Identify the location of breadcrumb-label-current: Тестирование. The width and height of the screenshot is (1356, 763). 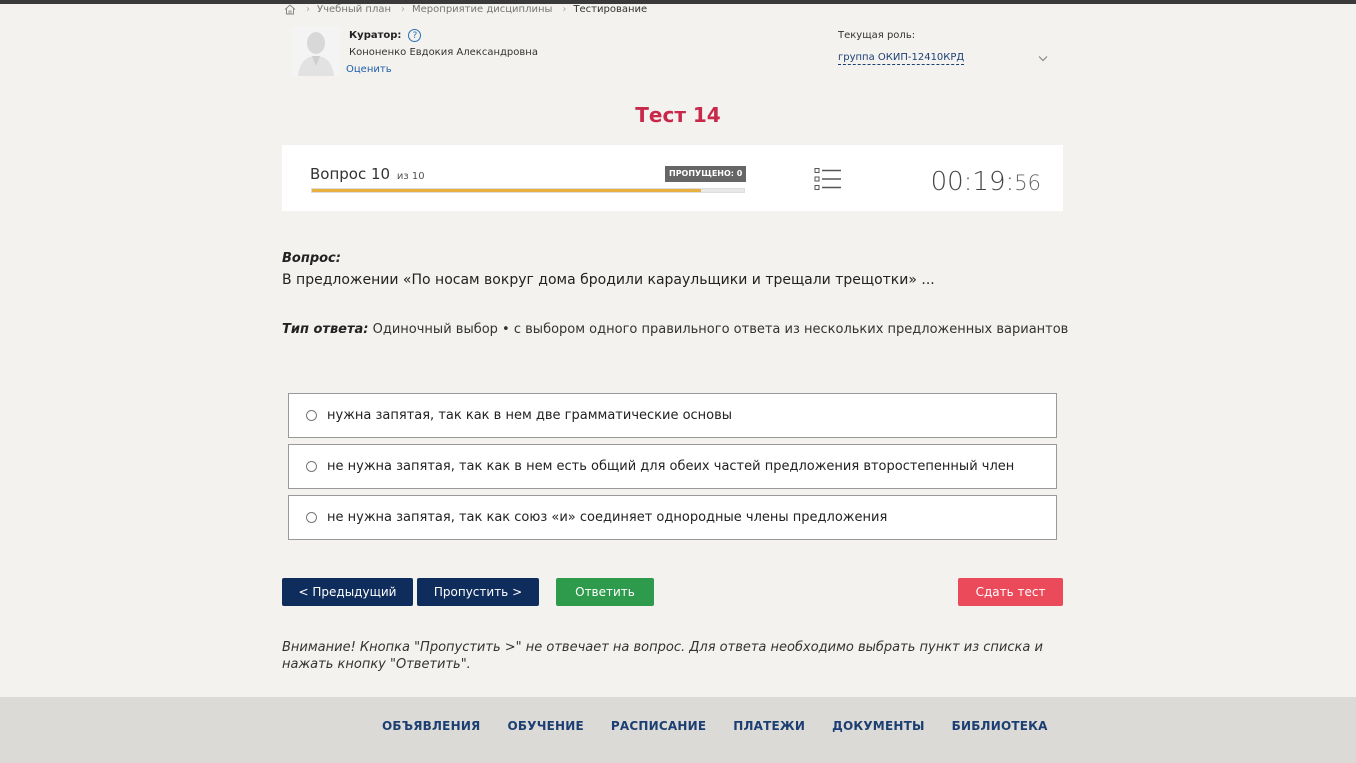
(610, 9).